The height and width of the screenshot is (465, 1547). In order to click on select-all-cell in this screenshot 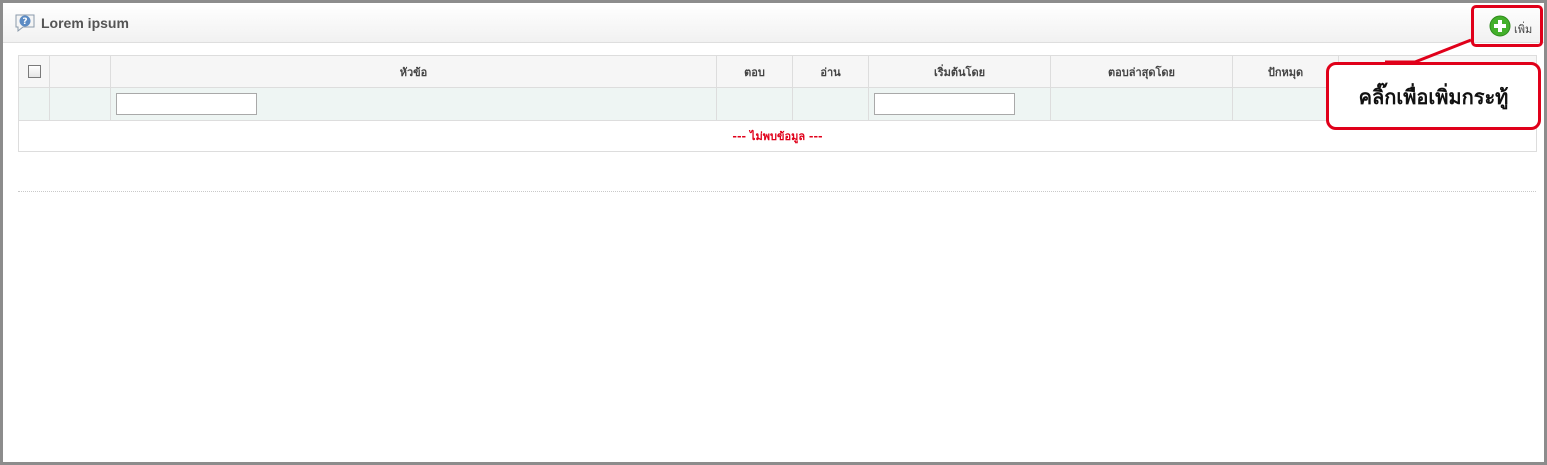, I will do `click(34, 71)`.